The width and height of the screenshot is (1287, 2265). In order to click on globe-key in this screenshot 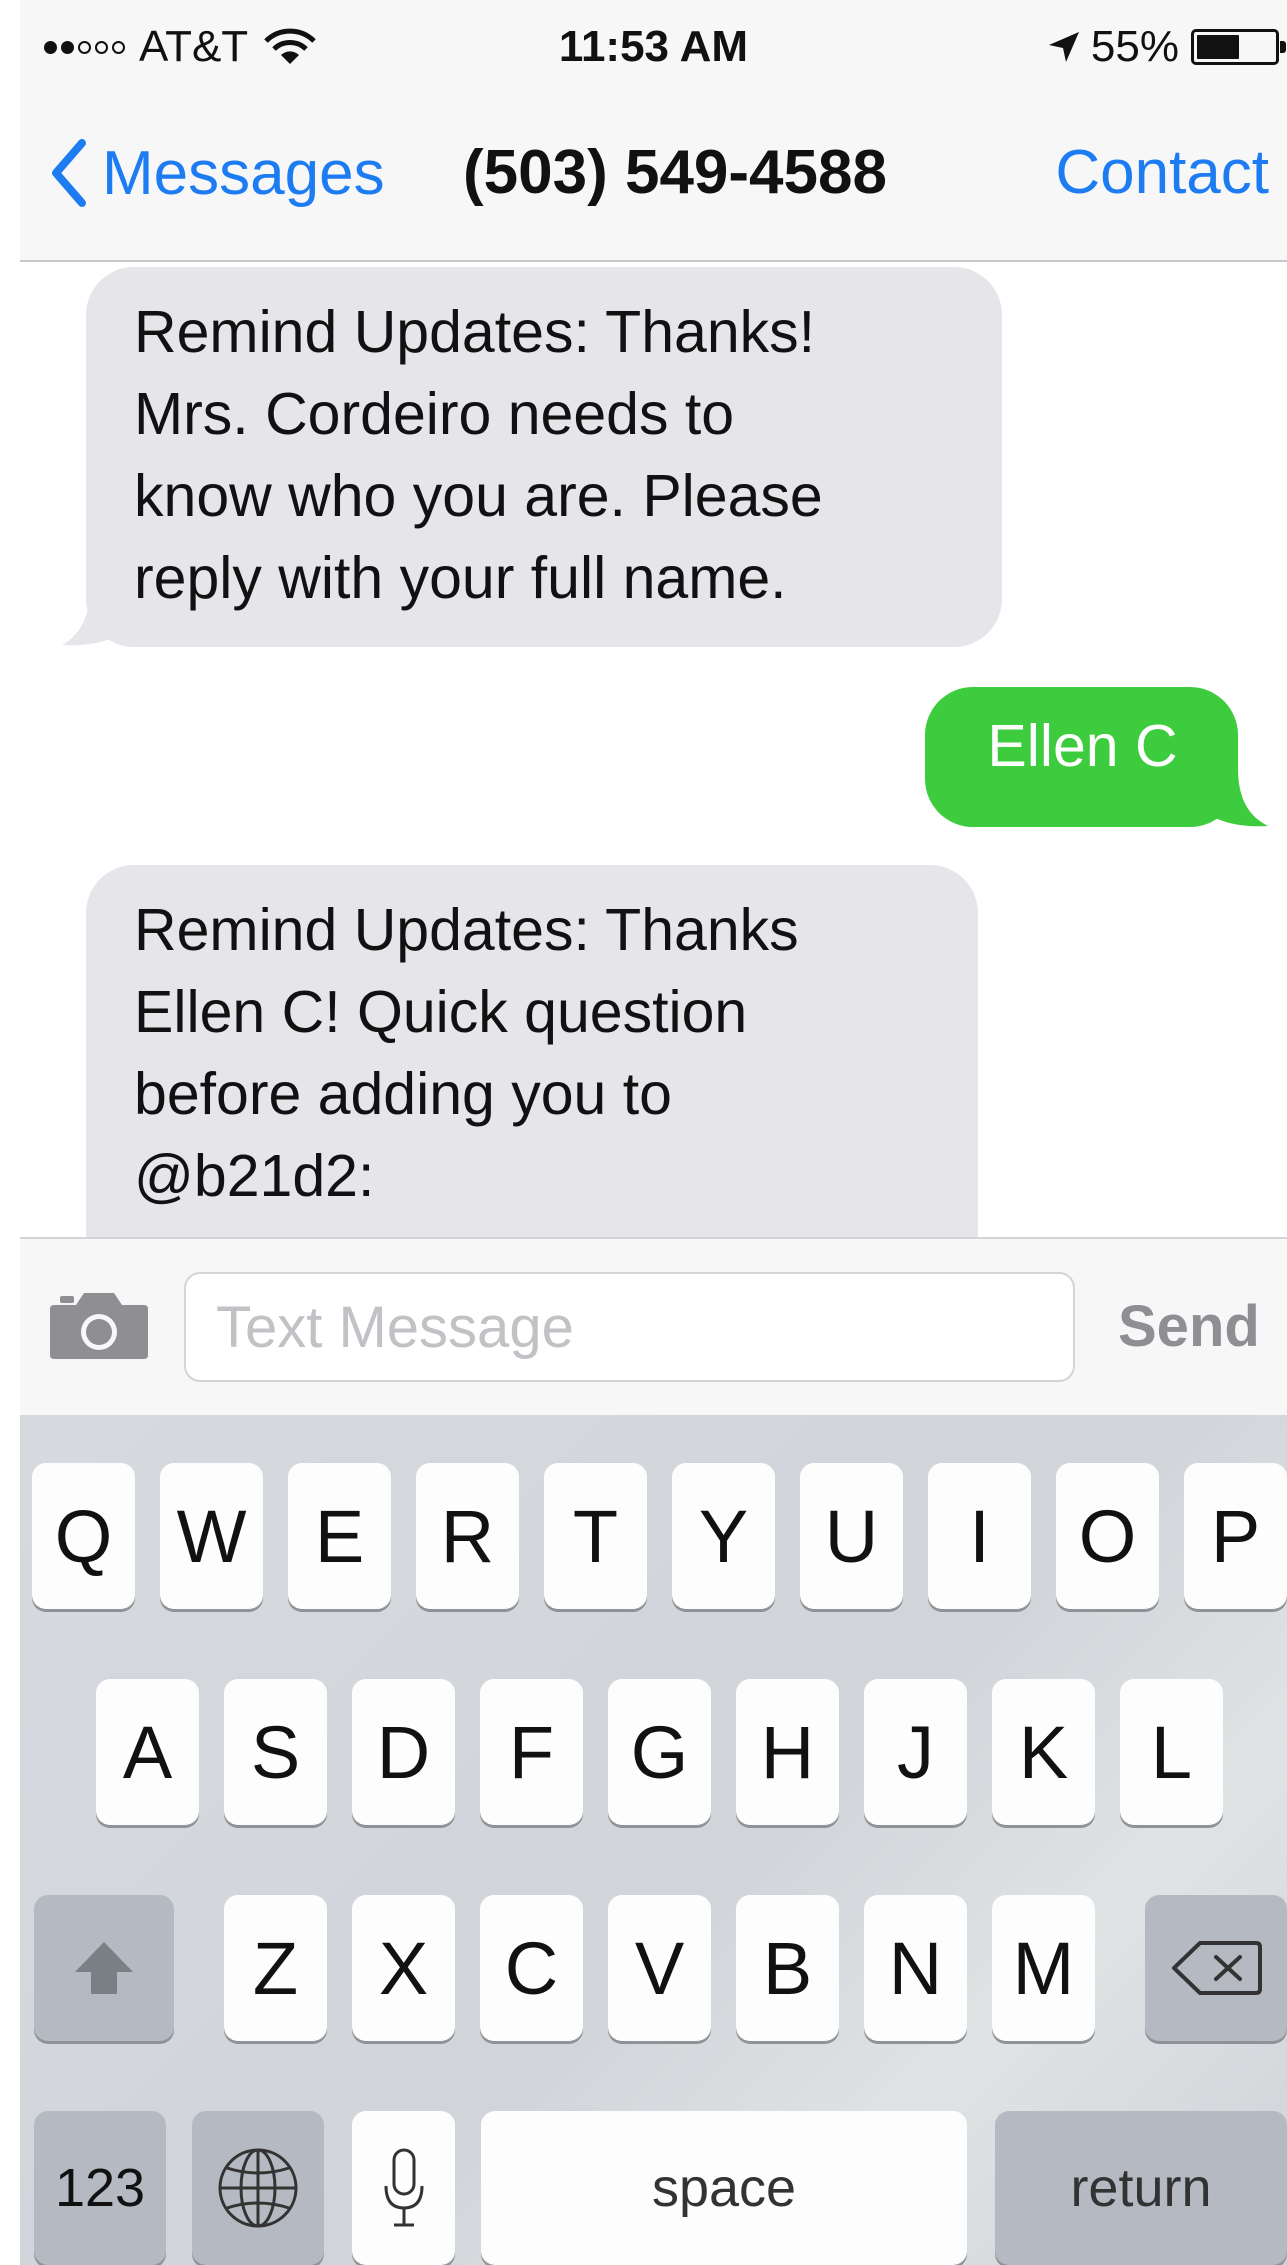, I will do `click(258, 2188)`.